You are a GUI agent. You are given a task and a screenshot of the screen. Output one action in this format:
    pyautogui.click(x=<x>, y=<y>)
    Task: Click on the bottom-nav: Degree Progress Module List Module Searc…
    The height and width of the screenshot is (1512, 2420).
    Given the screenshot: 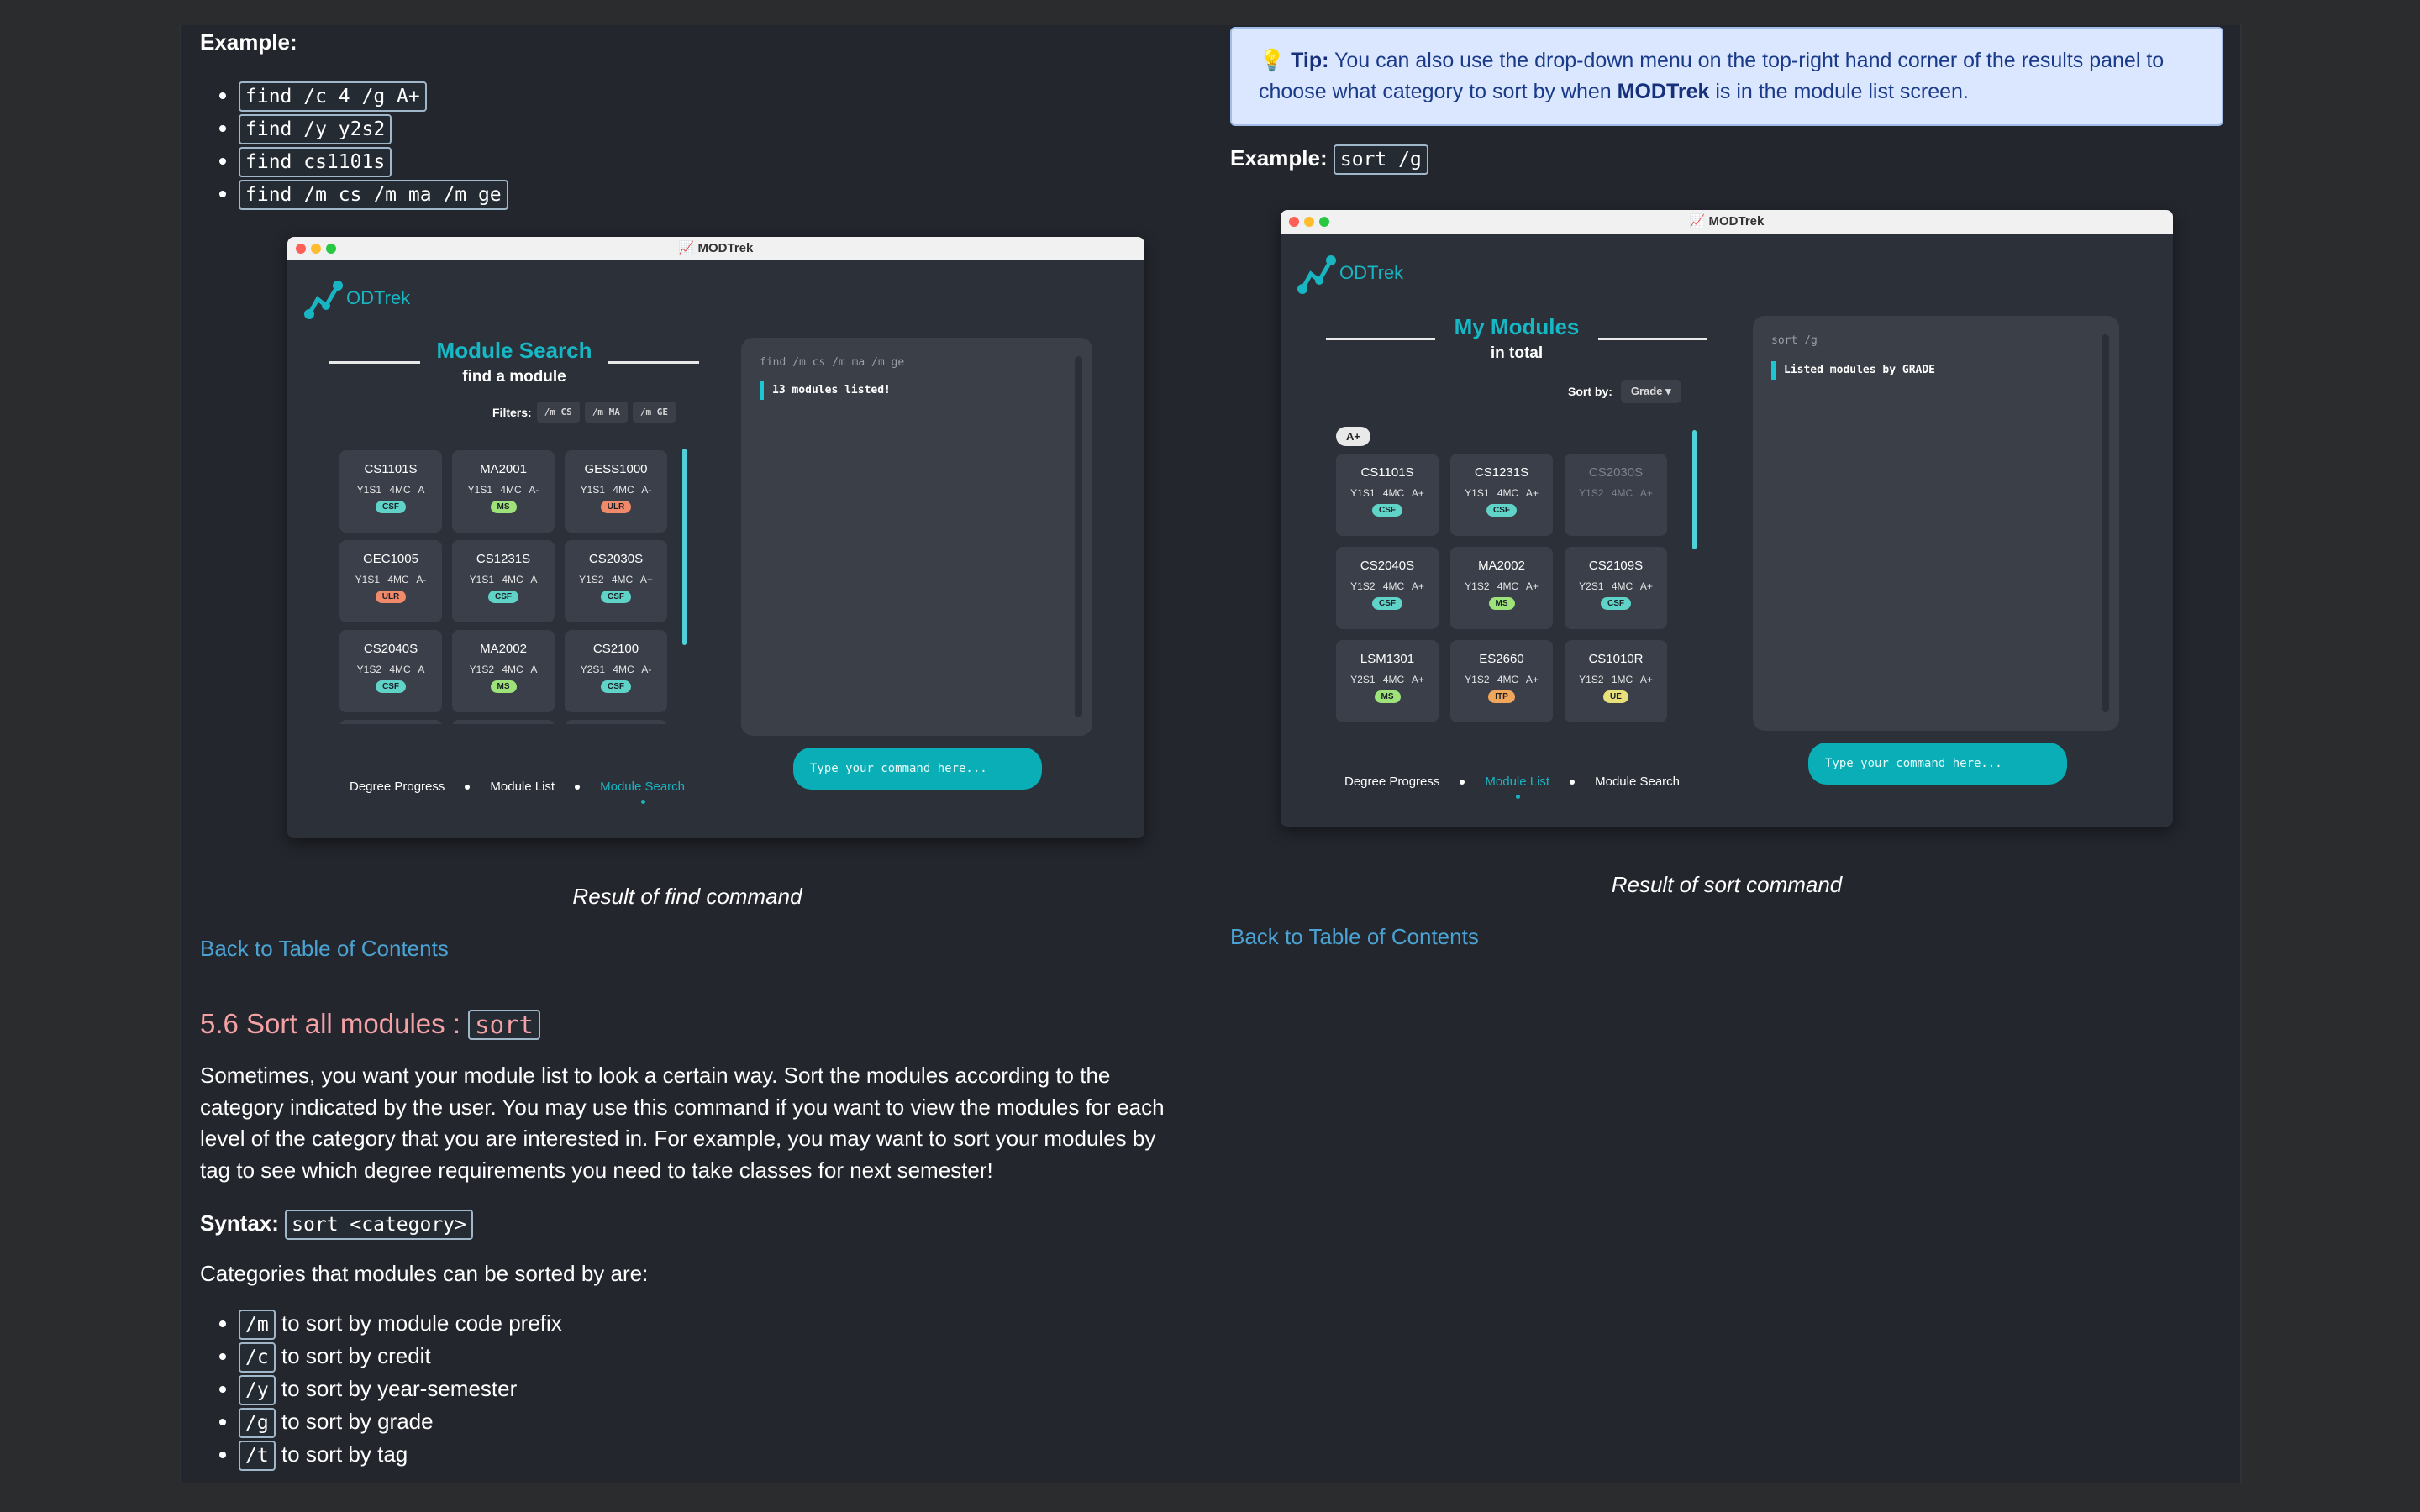 What is the action you would take?
    pyautogui.click(x=517, y=792)
    